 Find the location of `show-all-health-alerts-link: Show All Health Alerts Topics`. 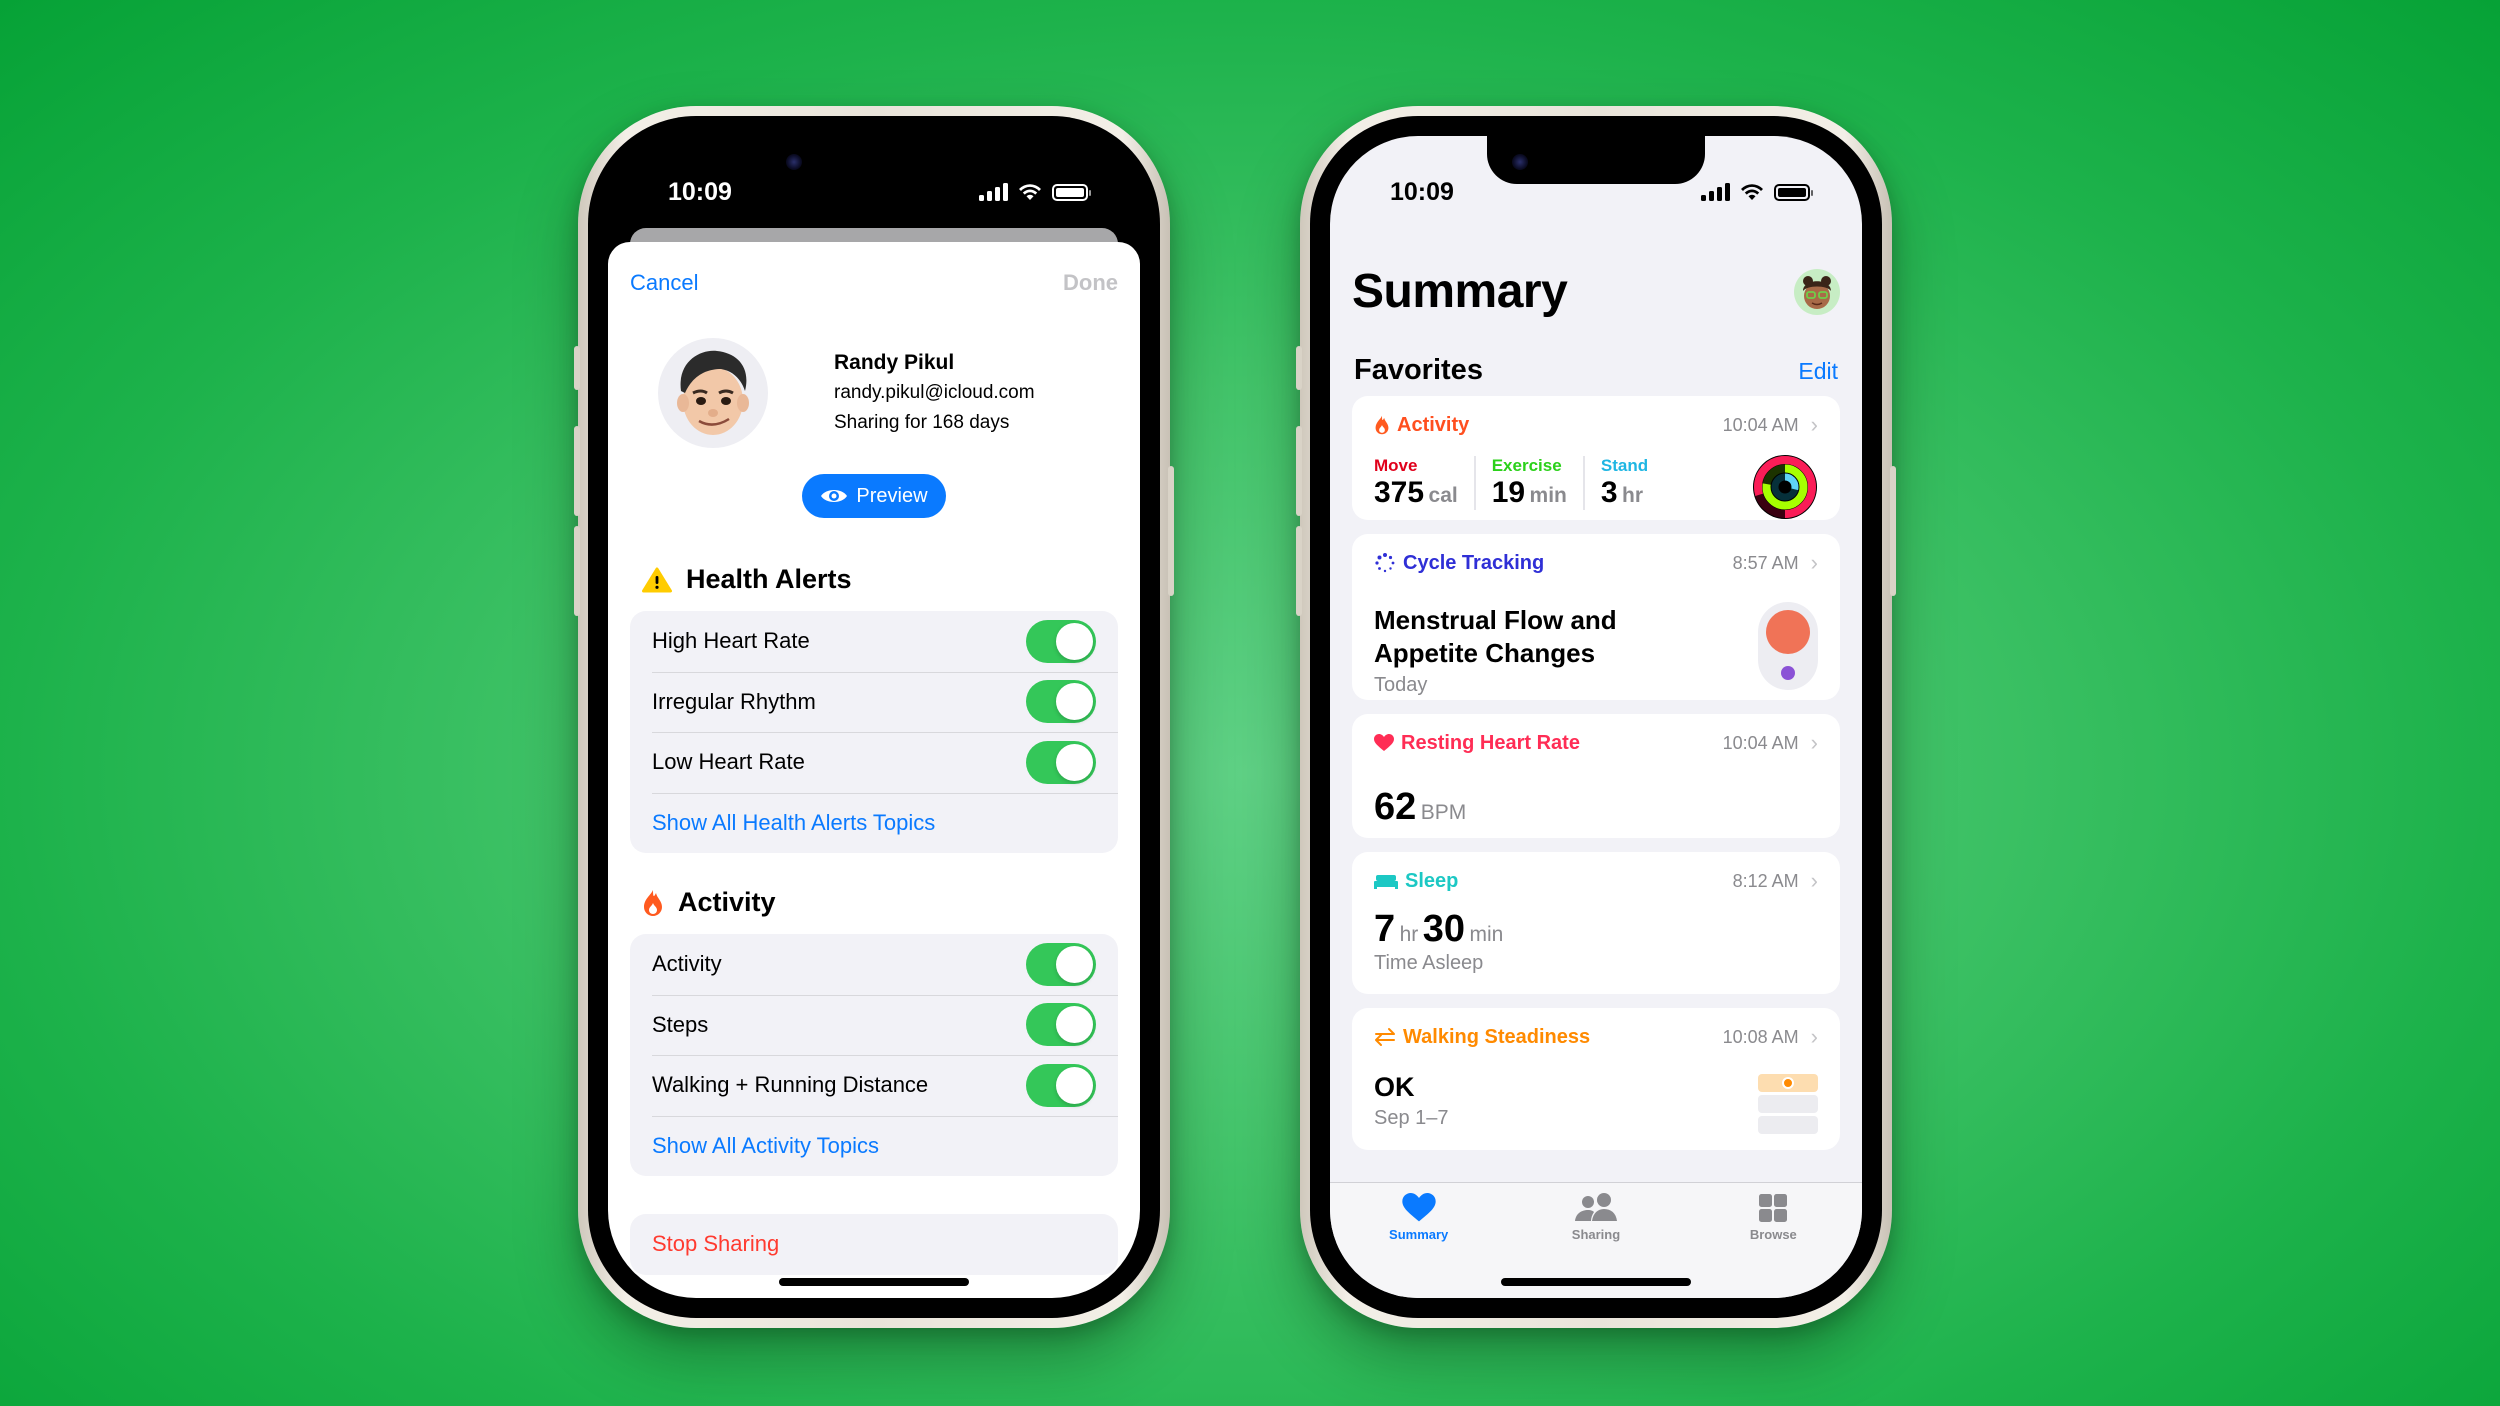

show-all-health-alerts-link: Show All Health Alerts Topics is located at coordinates (874, 823).